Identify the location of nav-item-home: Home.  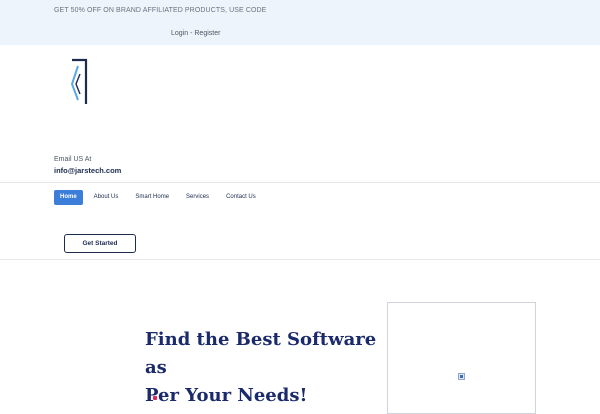
(68, 197).